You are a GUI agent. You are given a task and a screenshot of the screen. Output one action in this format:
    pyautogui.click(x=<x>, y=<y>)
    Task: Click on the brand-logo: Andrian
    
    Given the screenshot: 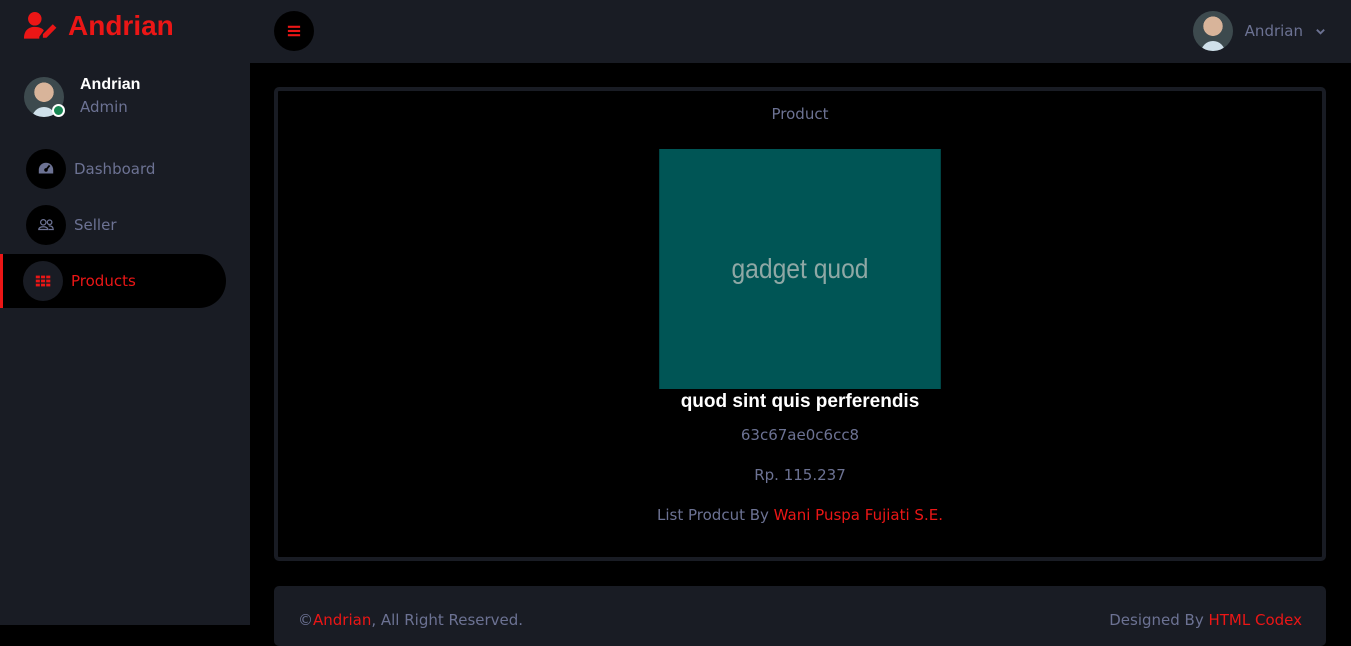 What is the action you would take?
    pyautogui.click(x=99, y=26)
    